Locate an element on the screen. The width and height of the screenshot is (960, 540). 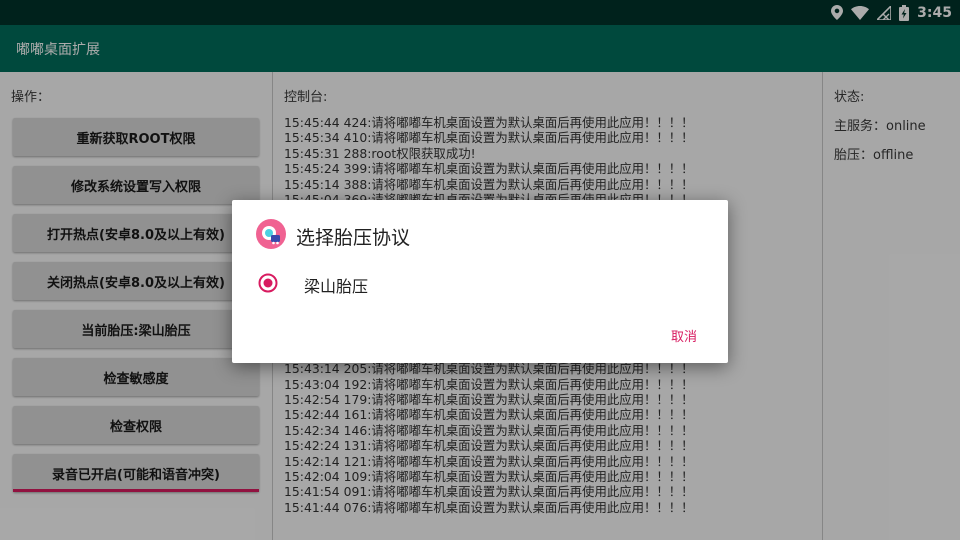
cancel-button: 取消 is located at coordinates (684, 335).